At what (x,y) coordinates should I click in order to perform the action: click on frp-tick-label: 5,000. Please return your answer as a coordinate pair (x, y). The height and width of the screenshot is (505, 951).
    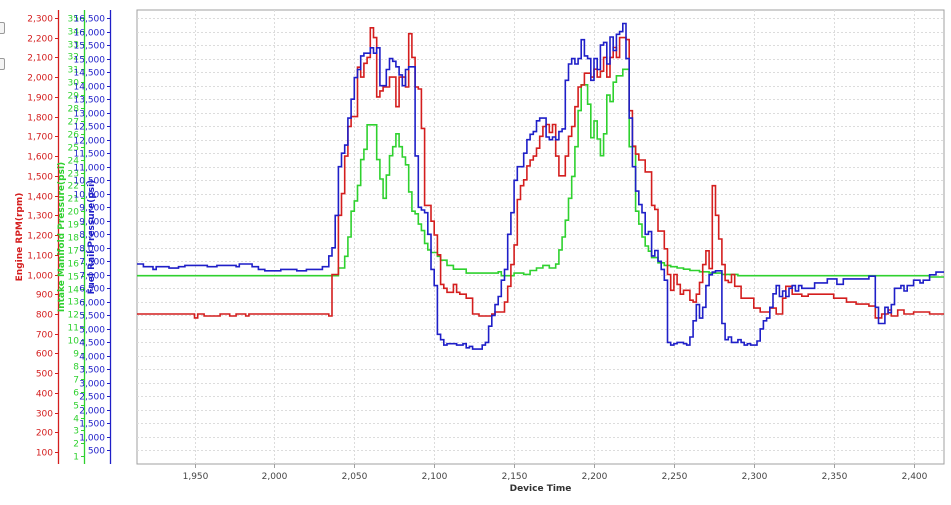
    Looking at the image, I should click on (92, 331).